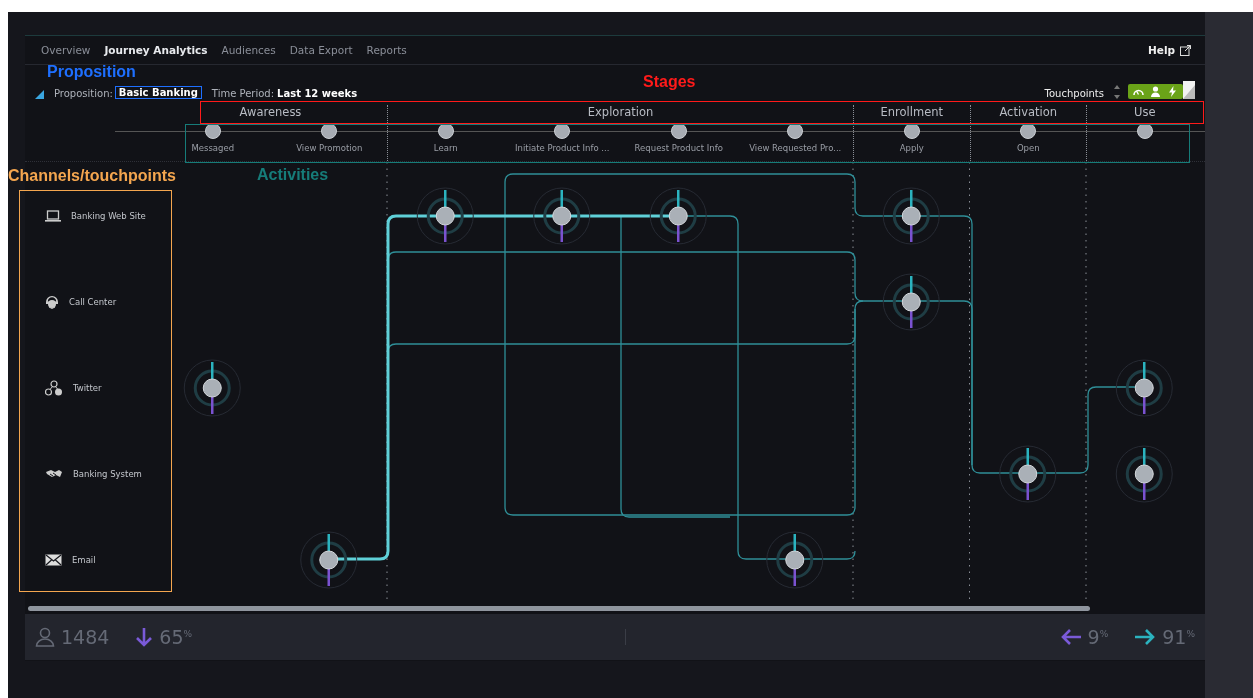 This screenshot has width=1253, height=698. What do you see at coordinates (1027, 114) in the screenshot?
I see `stage-label: Activation` at bounding box center [1027, 114].